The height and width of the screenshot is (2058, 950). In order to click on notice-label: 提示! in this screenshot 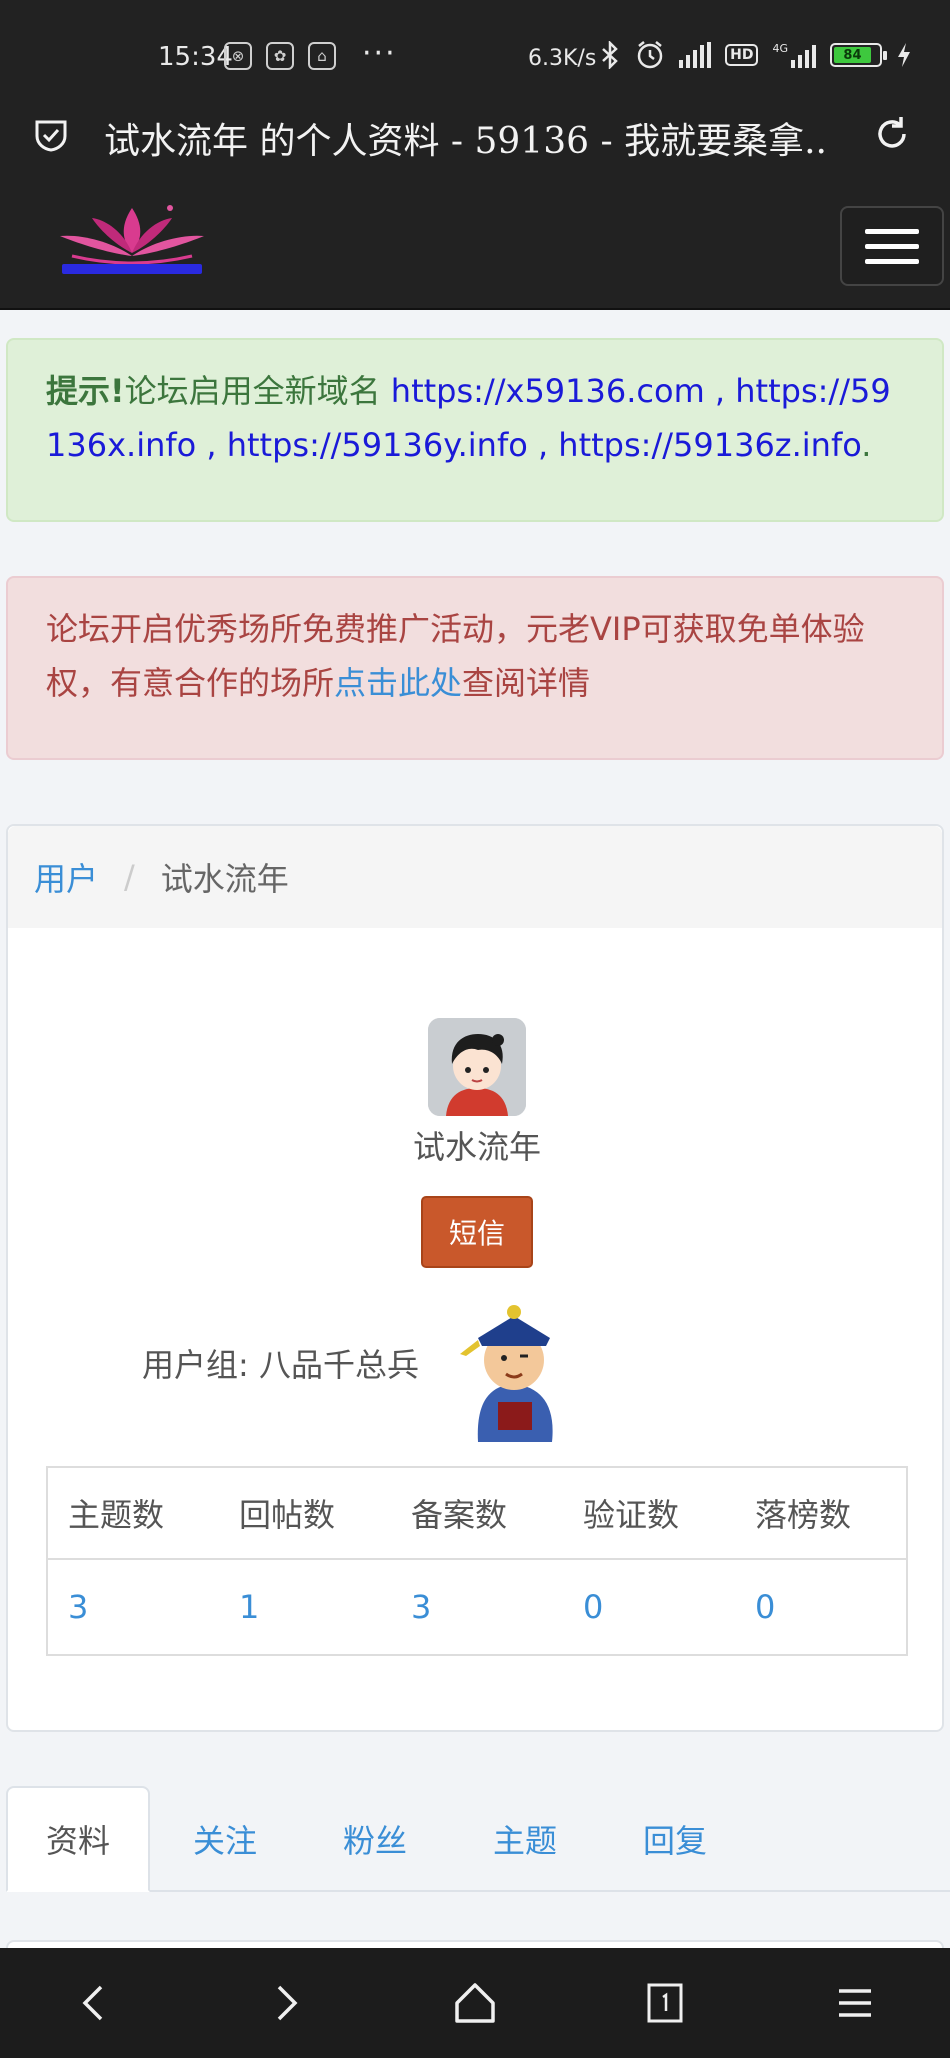, I will do `click(85, 391)`.